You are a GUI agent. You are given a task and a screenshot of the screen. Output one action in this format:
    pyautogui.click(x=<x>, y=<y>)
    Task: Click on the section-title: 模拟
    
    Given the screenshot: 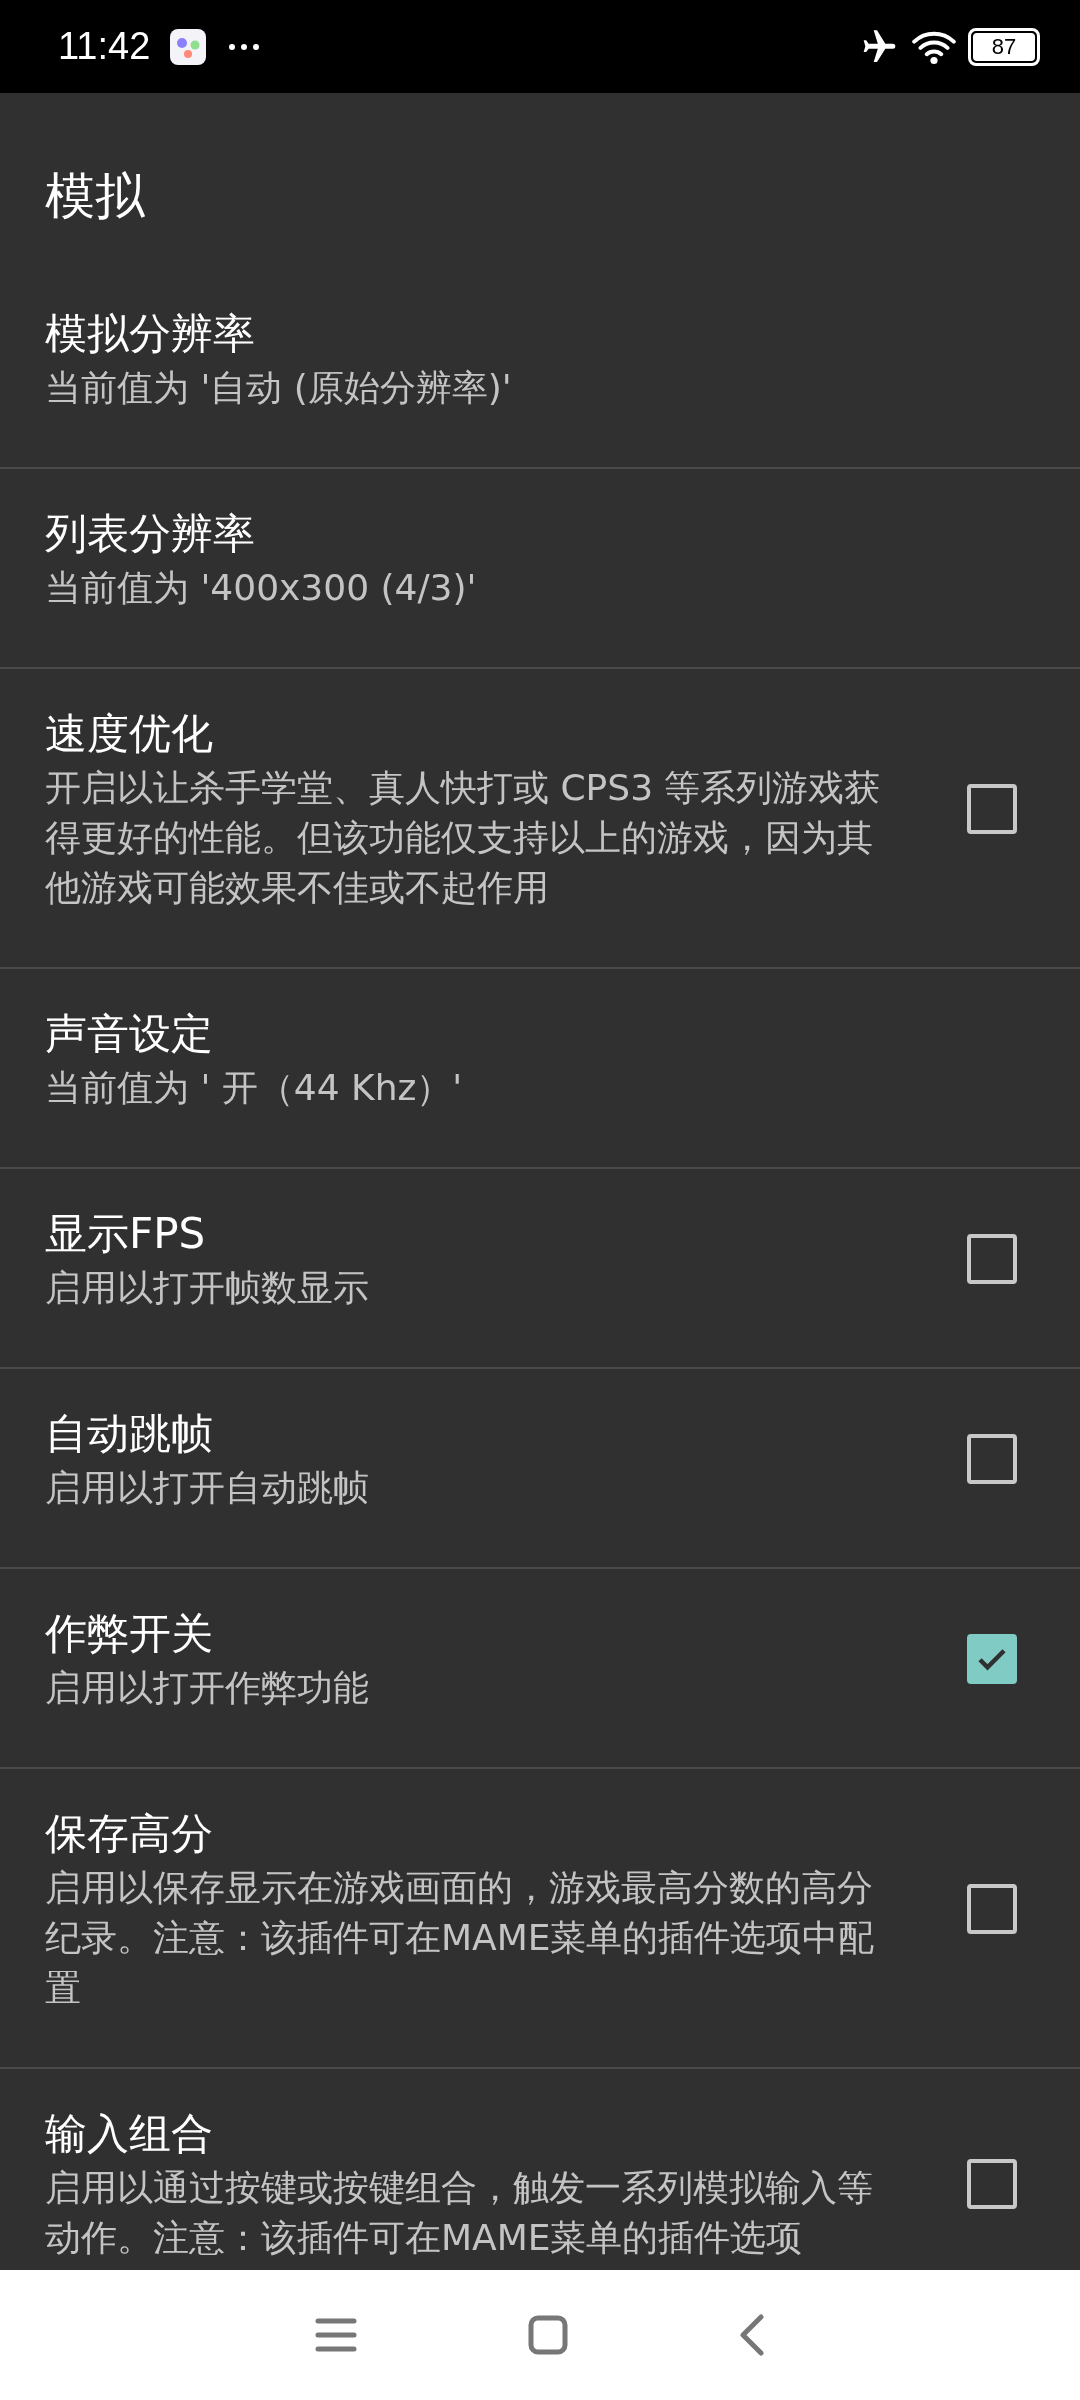 What is the action you would take?
    pyautogui.click(x=95, y=196)
    